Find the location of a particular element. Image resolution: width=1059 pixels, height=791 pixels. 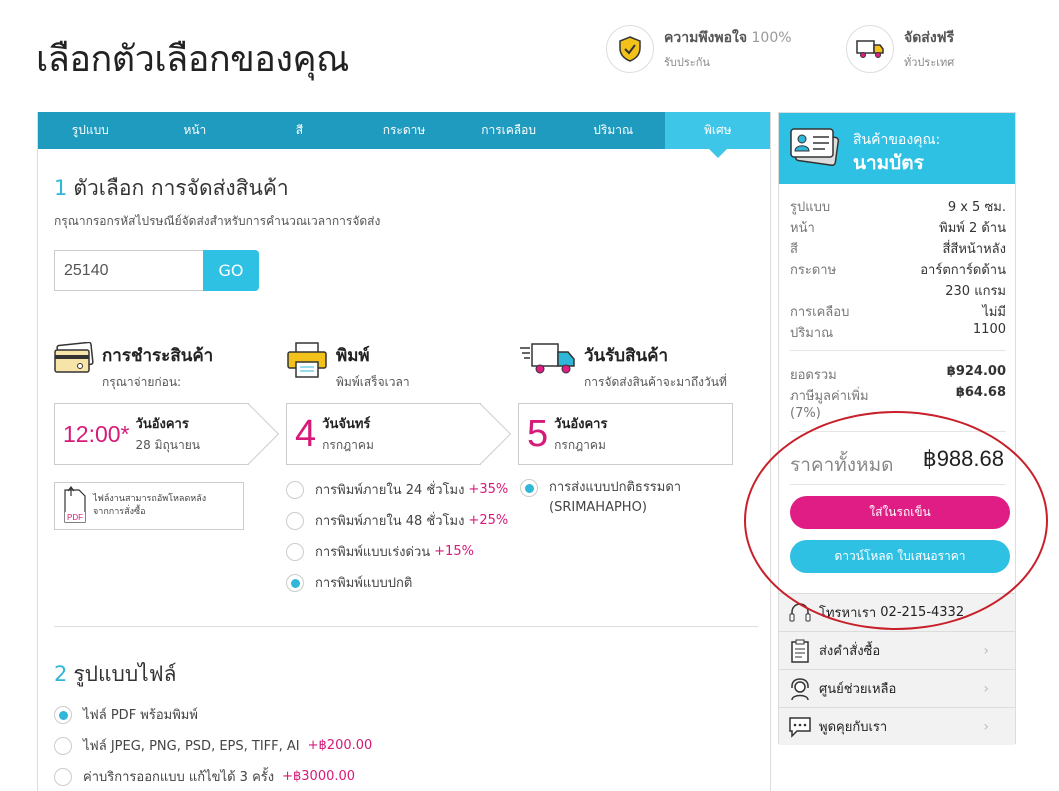

receive-date-box: 5 วันอังคาร กรกฎาคม is located at coordinates (625, 434).